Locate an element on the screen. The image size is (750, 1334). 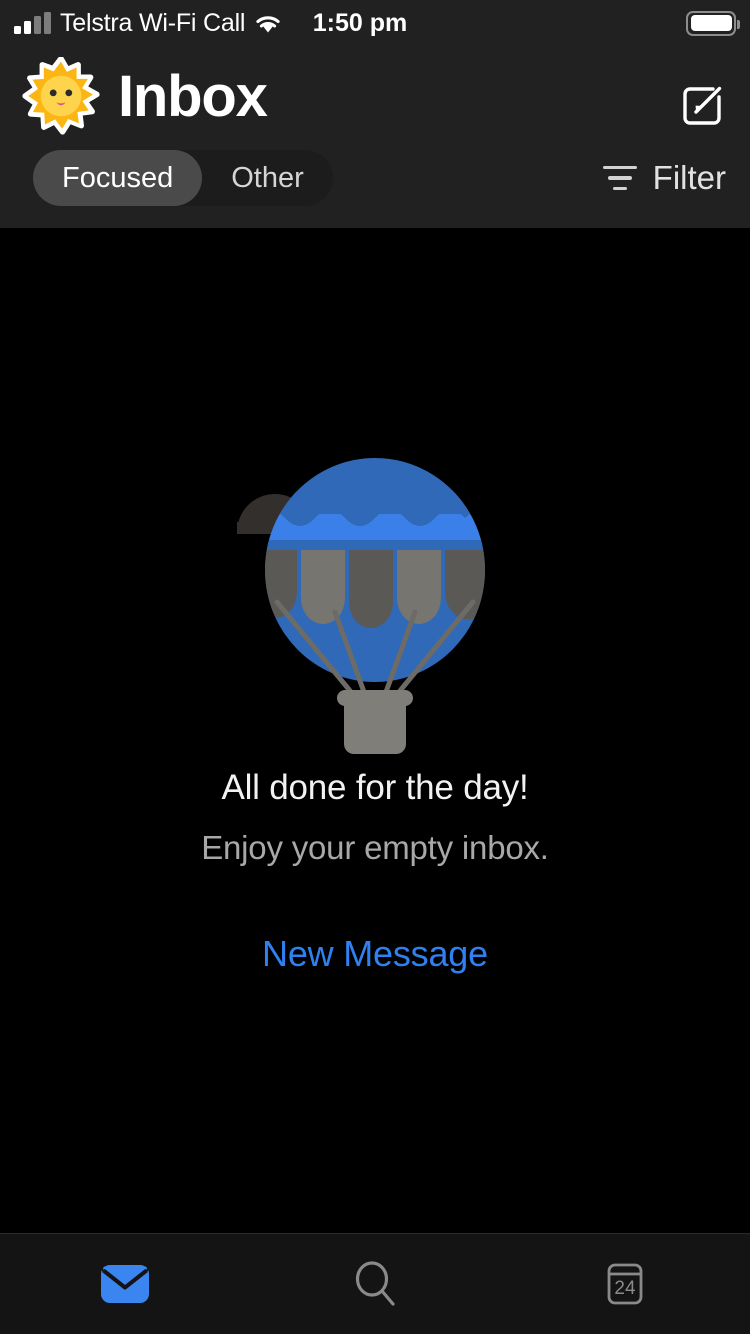
clock-label: 1:50 pm is located at coordinates (360, 22).